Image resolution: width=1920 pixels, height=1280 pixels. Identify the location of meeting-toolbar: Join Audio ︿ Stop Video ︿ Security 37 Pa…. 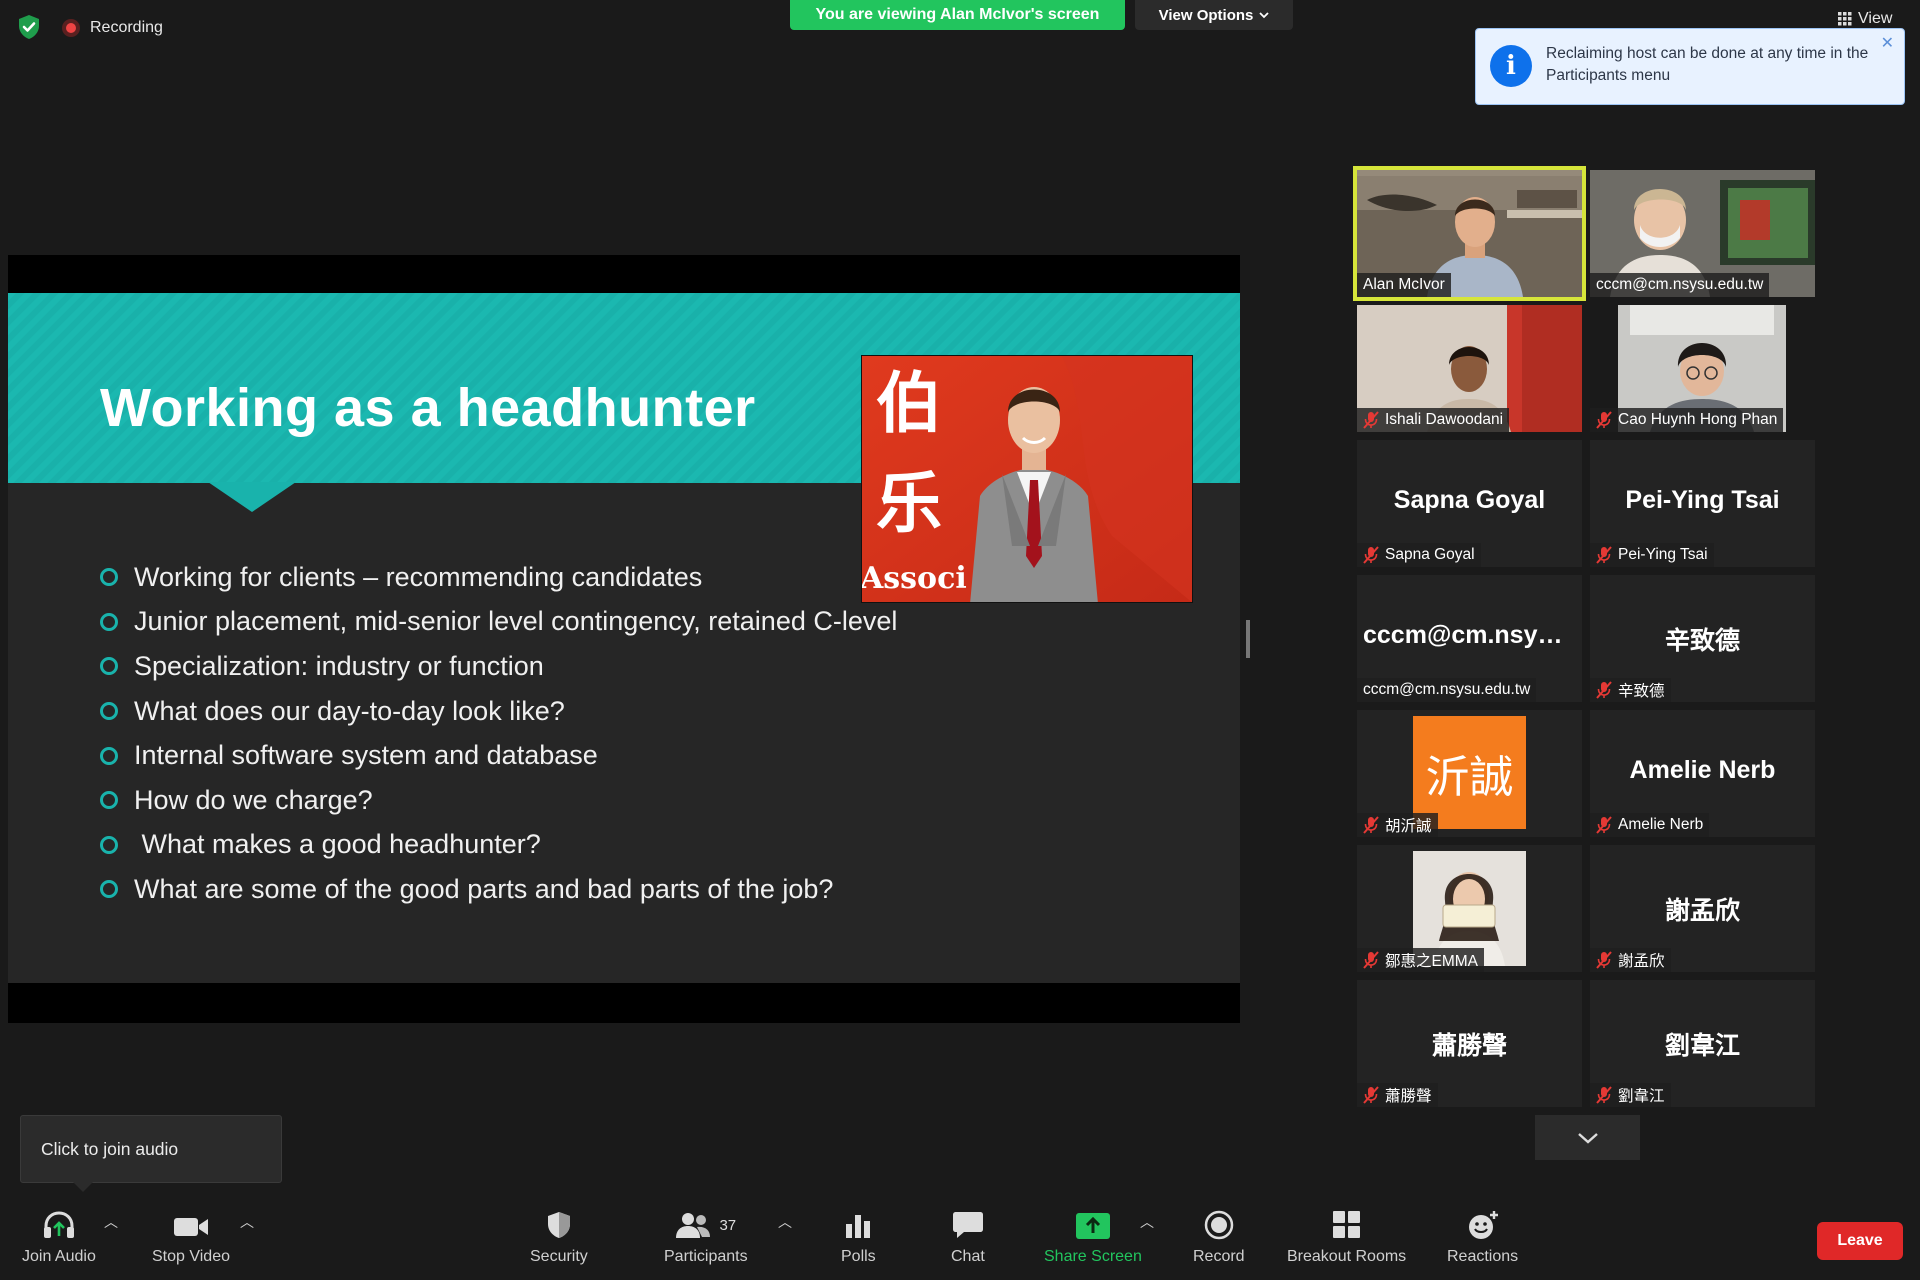
(960, 1239).